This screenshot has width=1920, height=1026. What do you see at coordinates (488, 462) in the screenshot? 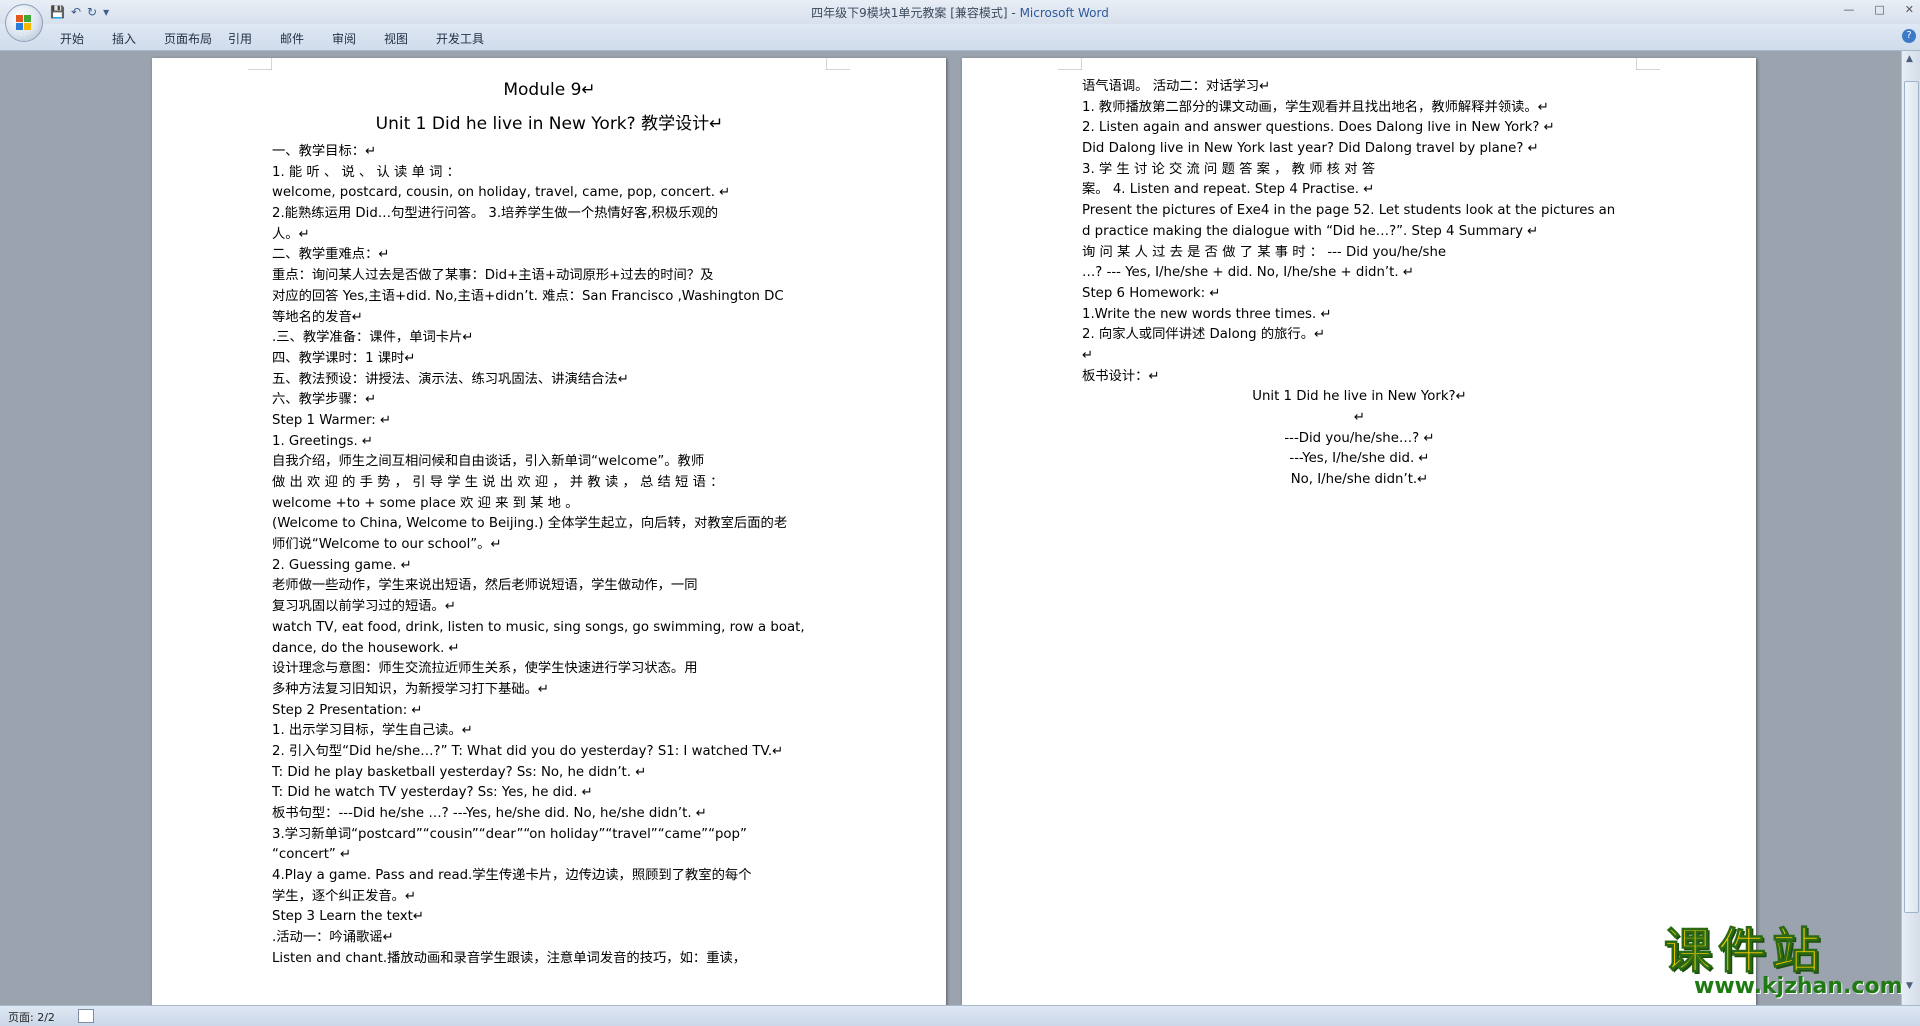
I see `text-line: 自我介绍，师生之间互相问候和自由谈话，引入新单词“welcome”。教师` at bounding box center [488, 462].